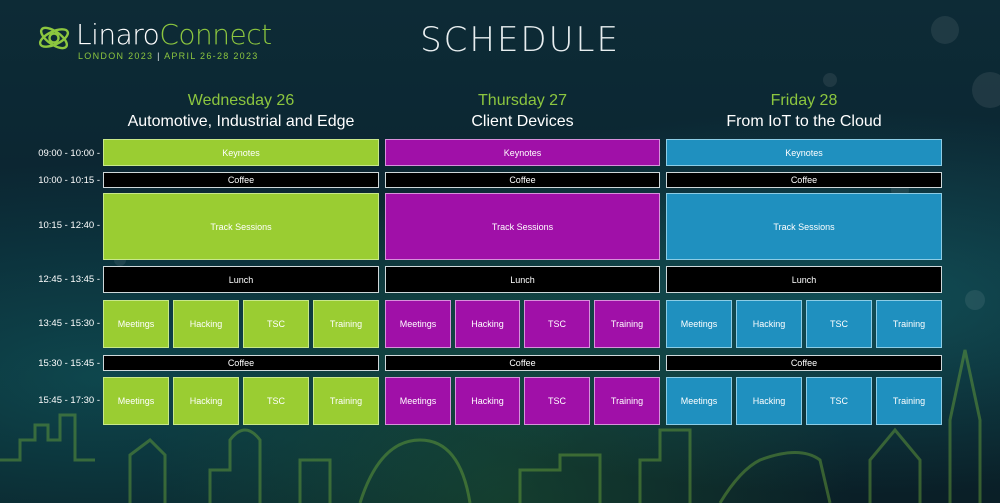  What do you see at coordinates (522, 121) in the screenshot?
I see `day-theme: Client Devices` at bounding box center [522, 121].